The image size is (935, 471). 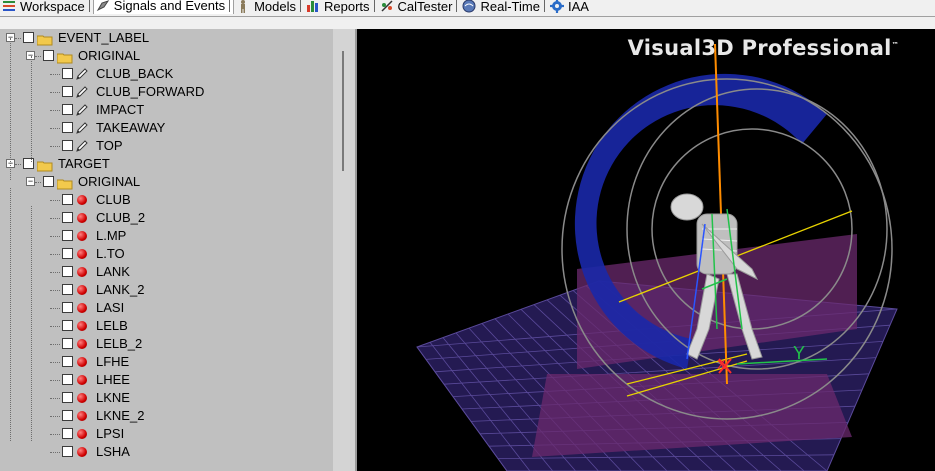 What do you see at coordinates (166, 308) in the screenshot?
I see `tree-item-marker: LASI` at bounding box center [166, 308].